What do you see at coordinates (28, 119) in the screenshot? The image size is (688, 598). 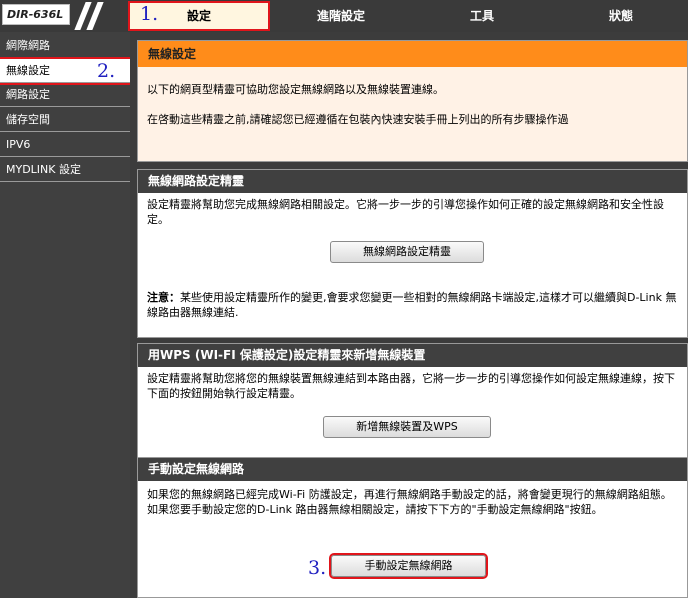 I see `sidebar-item-label: 儲存空間` at bounding box center [28, 119].